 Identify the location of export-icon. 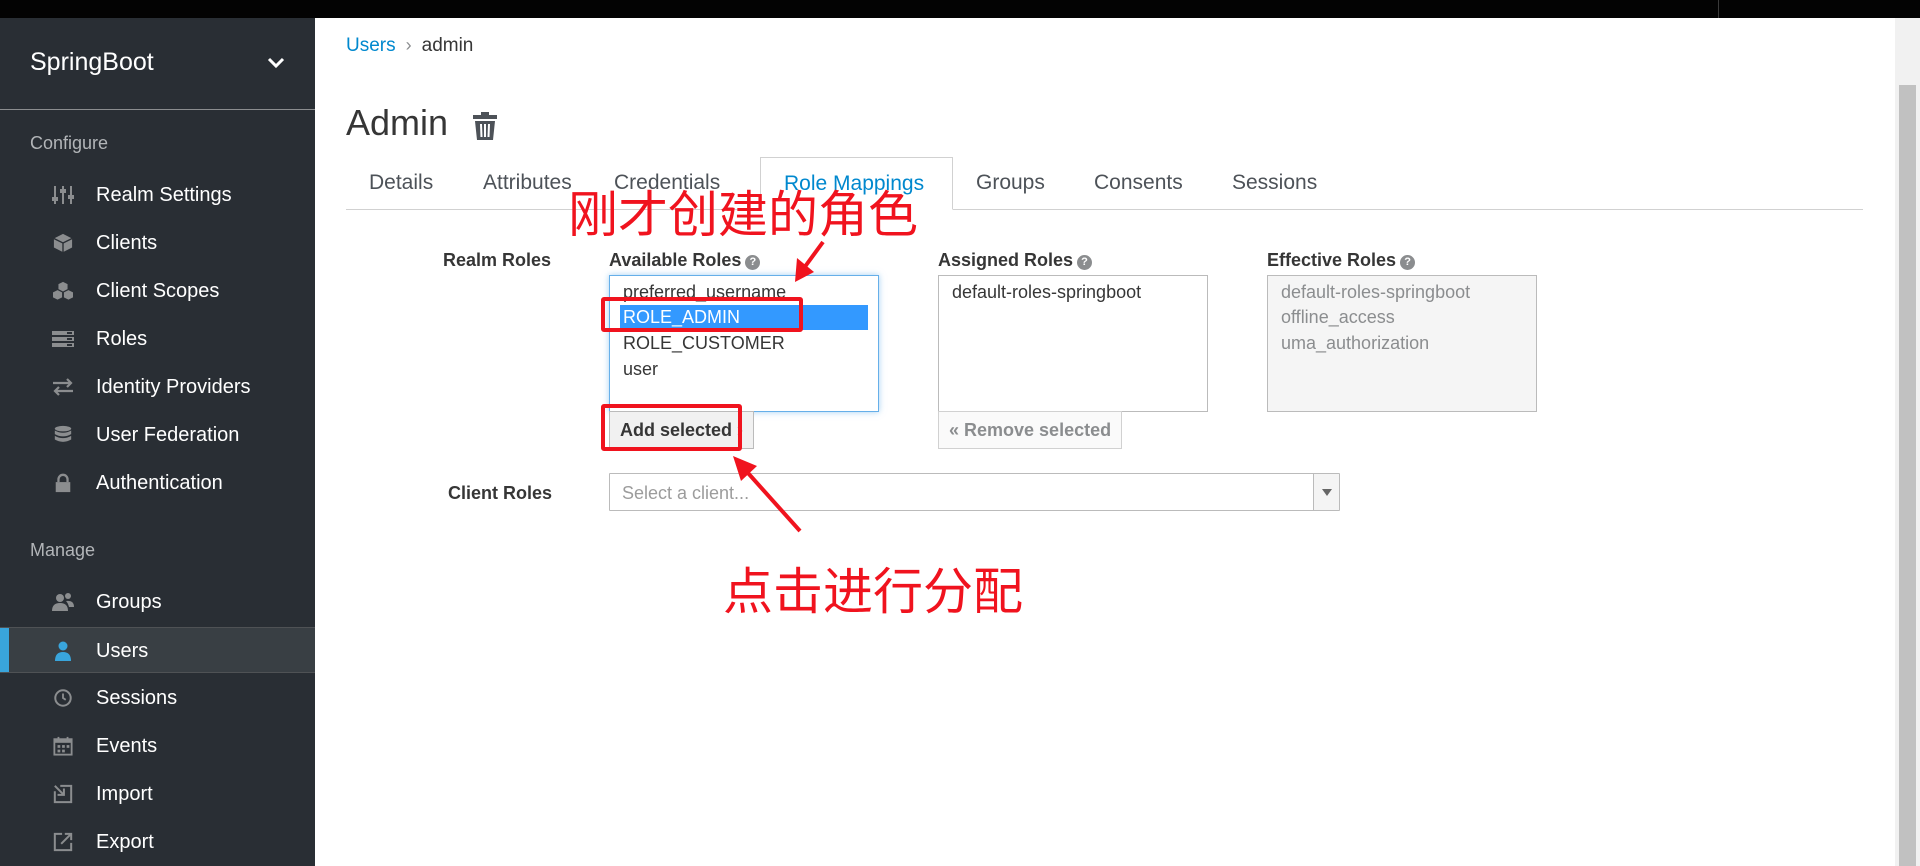
(63, 842).